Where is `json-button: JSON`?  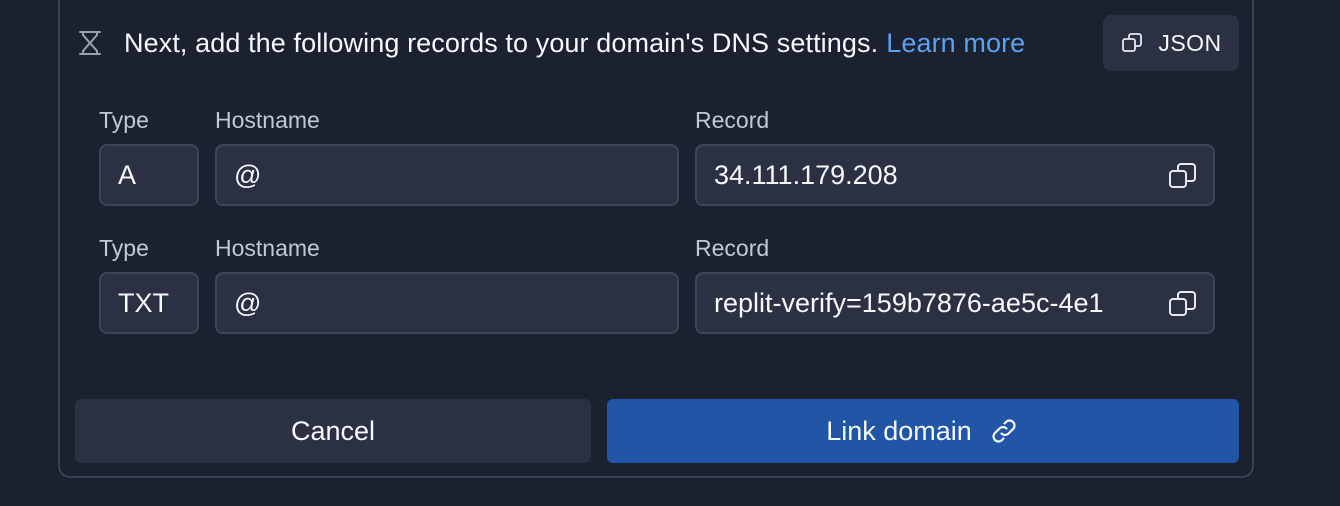
json-button: JSON is located at coordinates (1171, 43).